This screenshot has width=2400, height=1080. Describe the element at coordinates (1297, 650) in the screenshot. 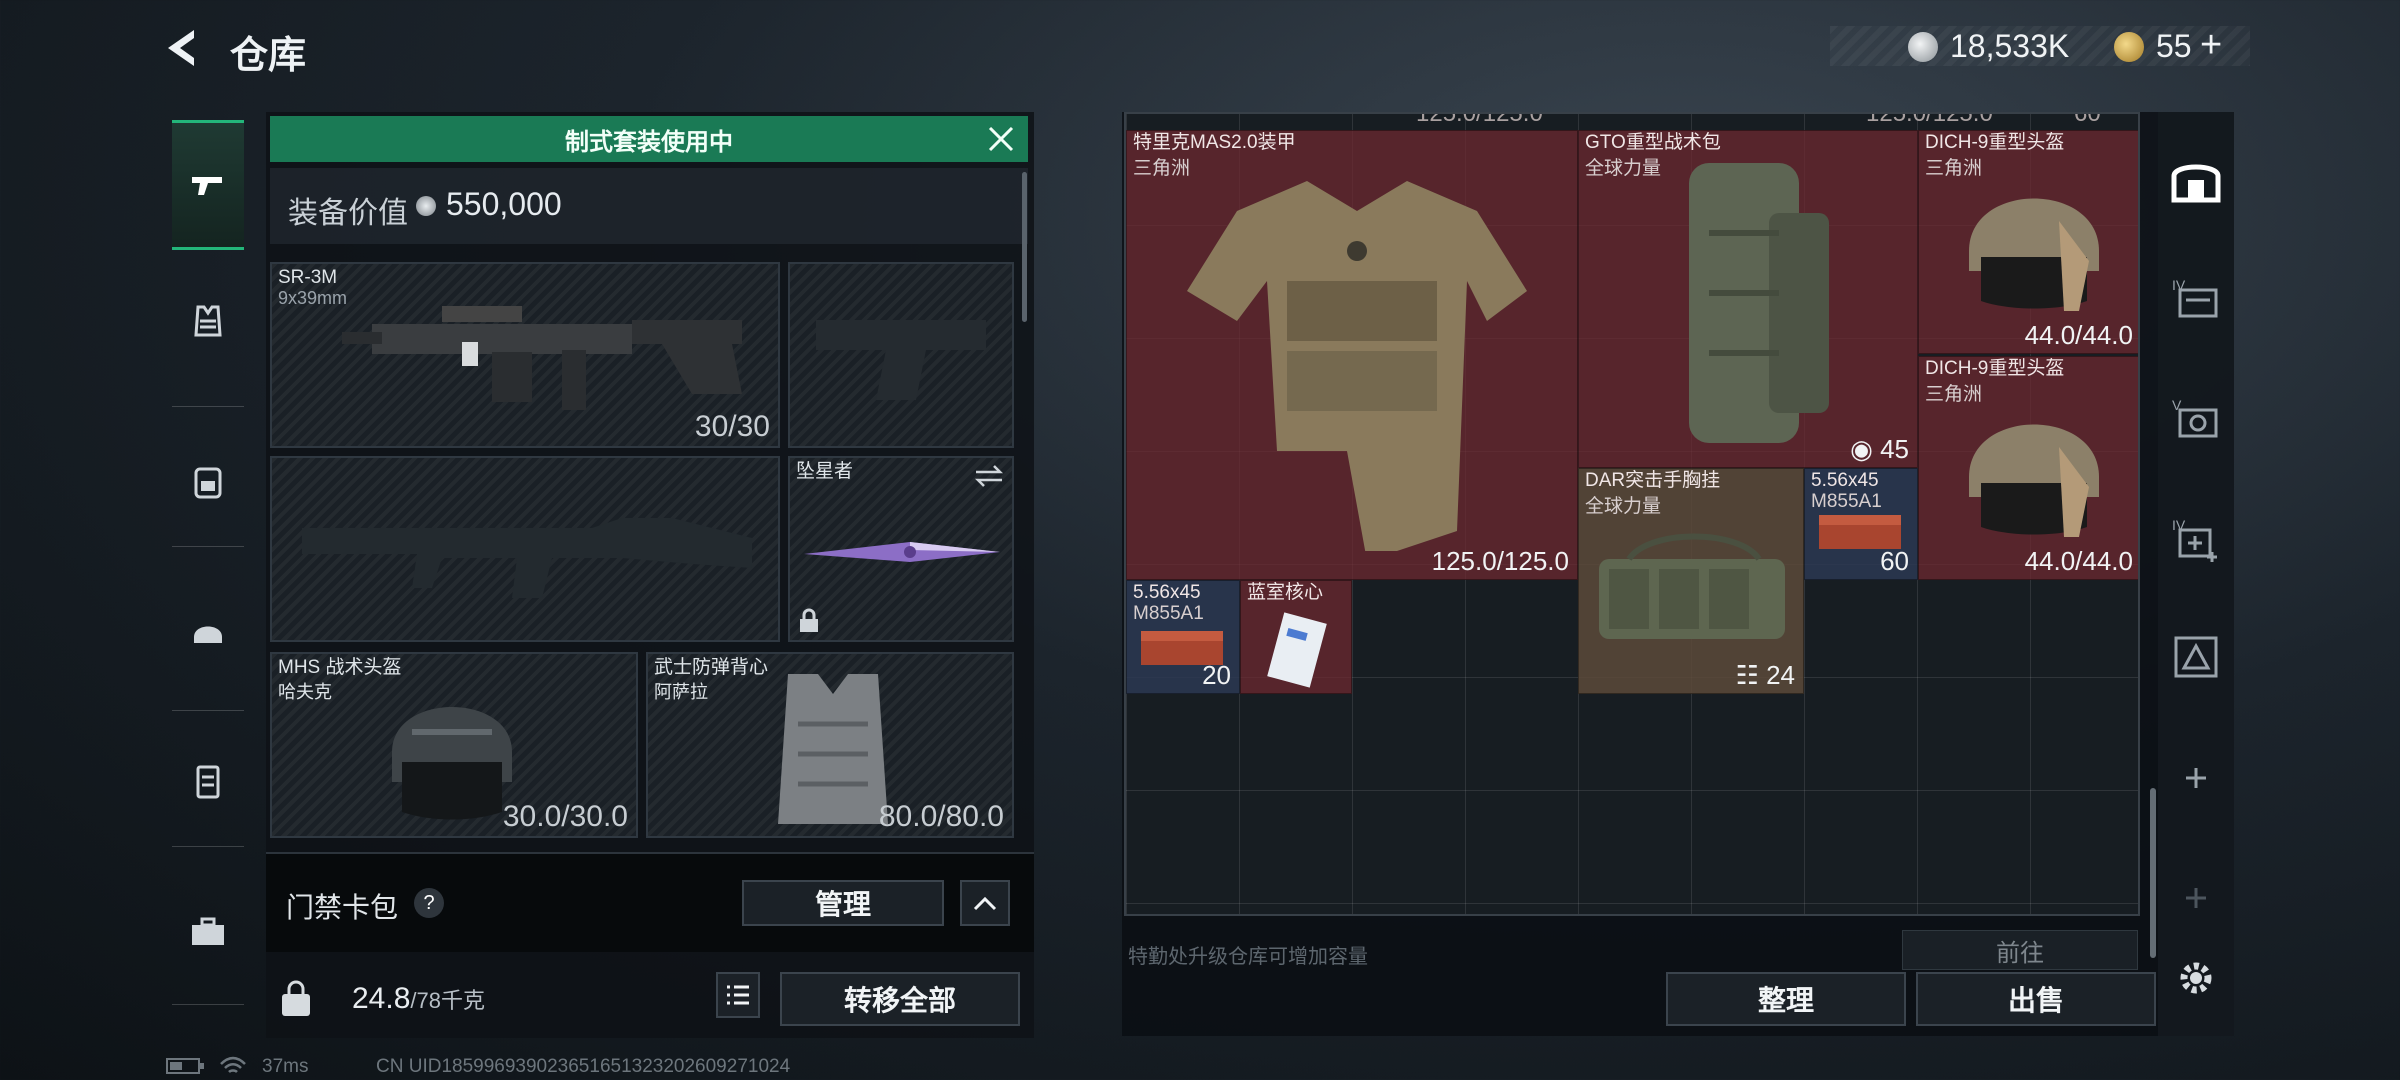

I see `keycard-icon` at that location.